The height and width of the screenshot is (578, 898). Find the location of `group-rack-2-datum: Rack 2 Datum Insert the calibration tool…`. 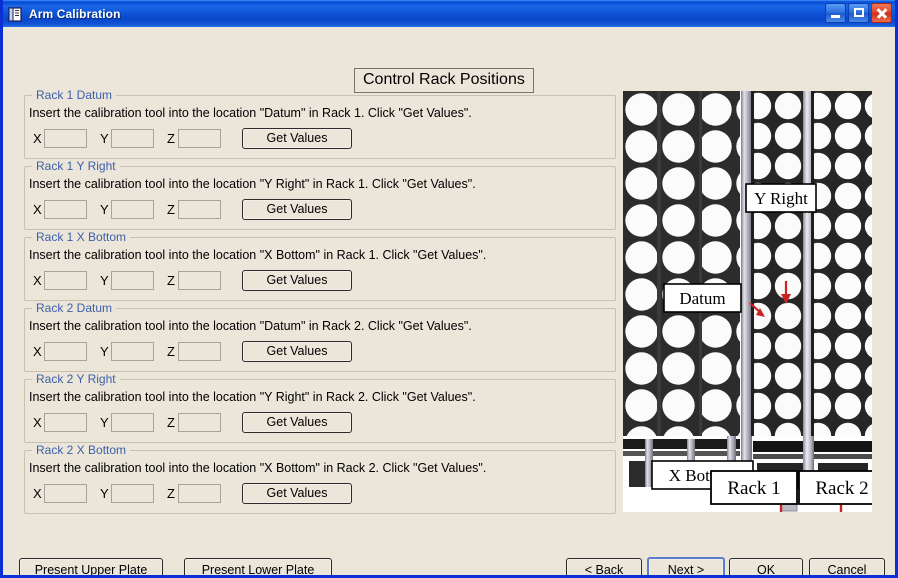

group-rack-2-datum: Rack 2 Datum Insert the calibration tool… is located at coordinates (320, 336).